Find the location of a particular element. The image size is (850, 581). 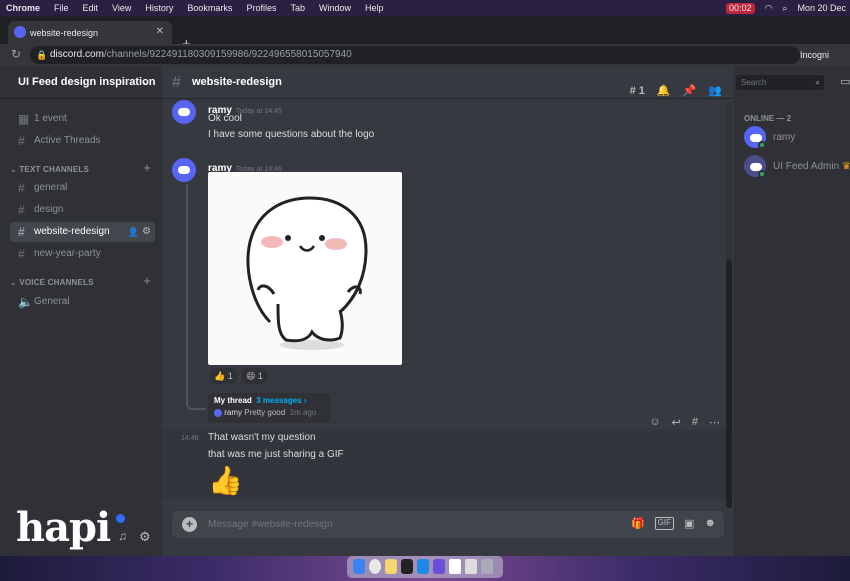

channel-title: website-redesign is located at coordinates (237, 82).